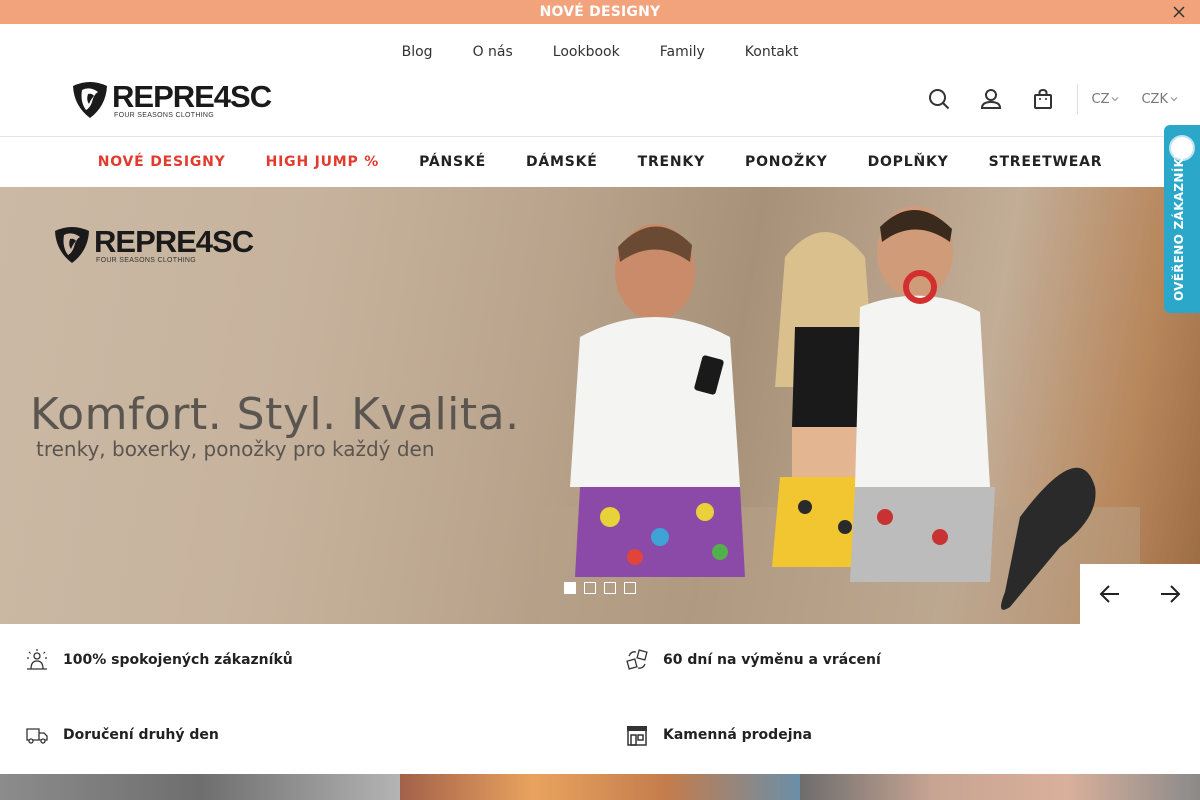 This screenshot has height=800, width=1200. Describe the element at coordinates (600, 102) in the screenshot. I see `header: REPRE4SC FOUR SEASONS CLOTHING CZ CZK` at that location.